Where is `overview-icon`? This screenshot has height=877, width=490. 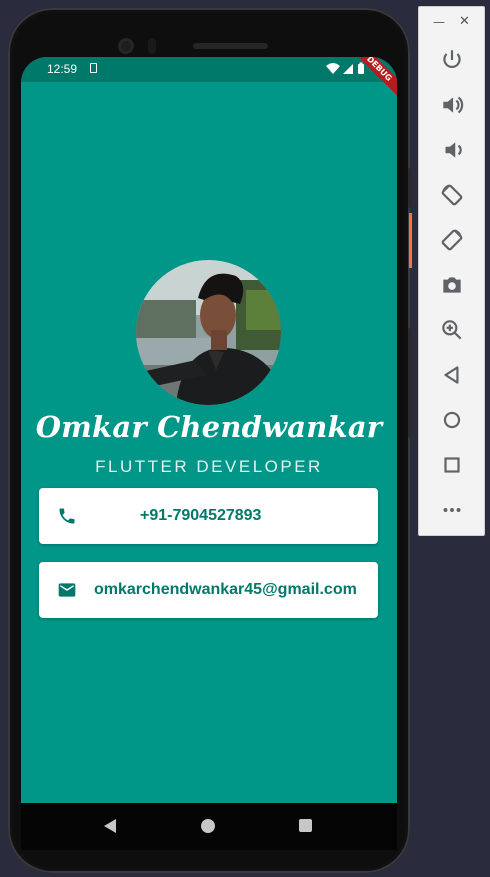 overview-icon is located at coordinates (452, 465).